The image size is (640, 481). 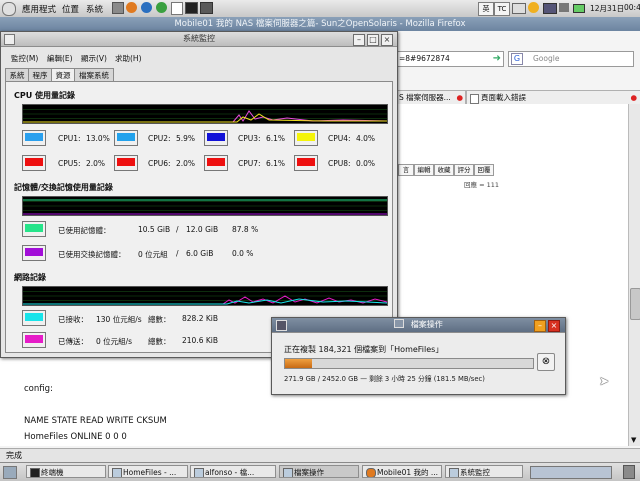 I want to click on menu-help: 求助(H), so click(x=128, y=58).